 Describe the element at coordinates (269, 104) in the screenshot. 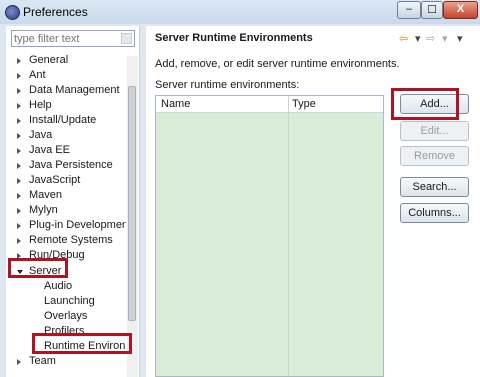

I see `table-header: Name Type` at that location.